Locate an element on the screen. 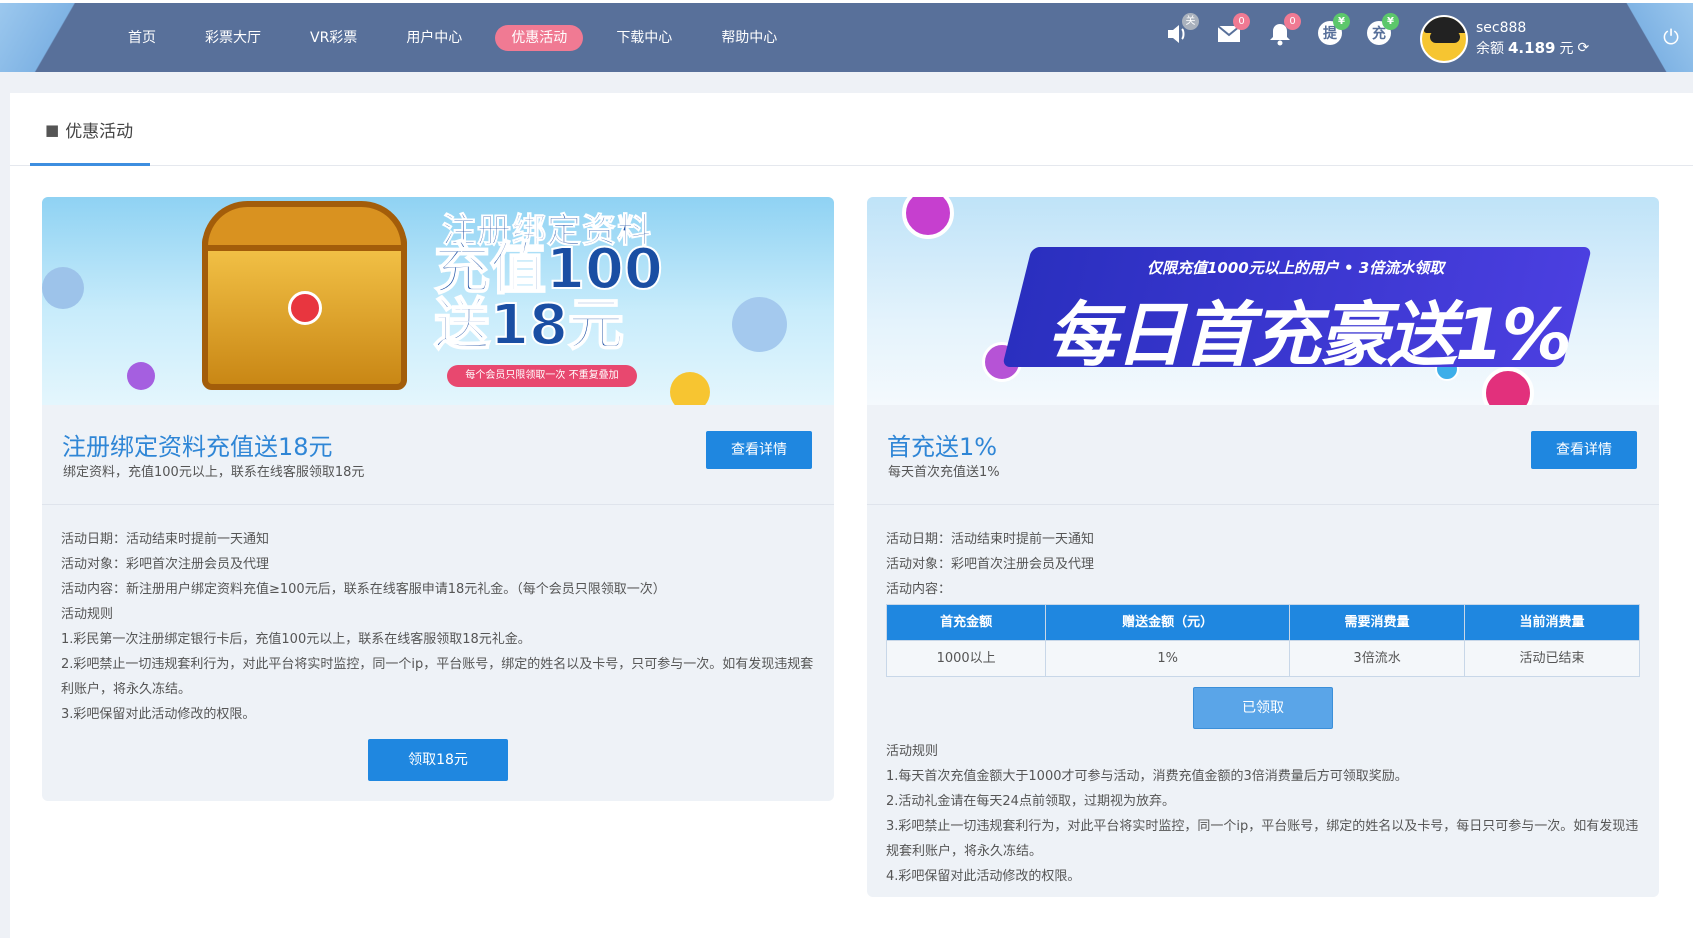  balance-label: 余额 is located at coordinates (1490, 49).